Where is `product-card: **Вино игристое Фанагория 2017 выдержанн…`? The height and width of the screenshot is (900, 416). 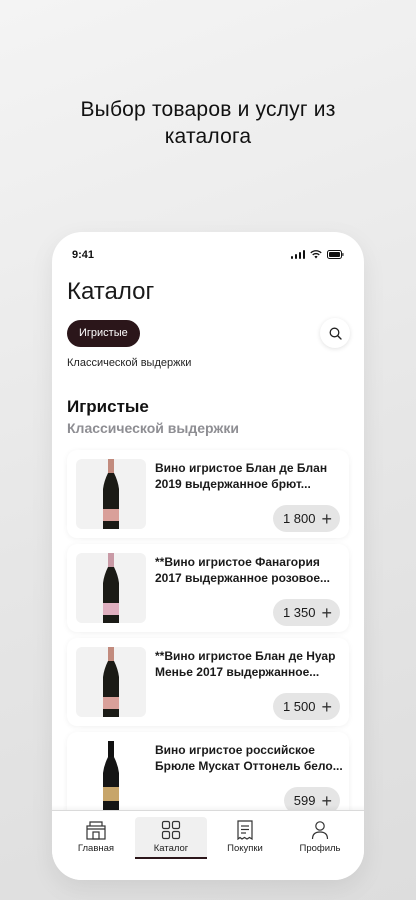 product-card: **Вино игристое Фанагория 2017 выдержанн… is located at coordinates (208, 588).